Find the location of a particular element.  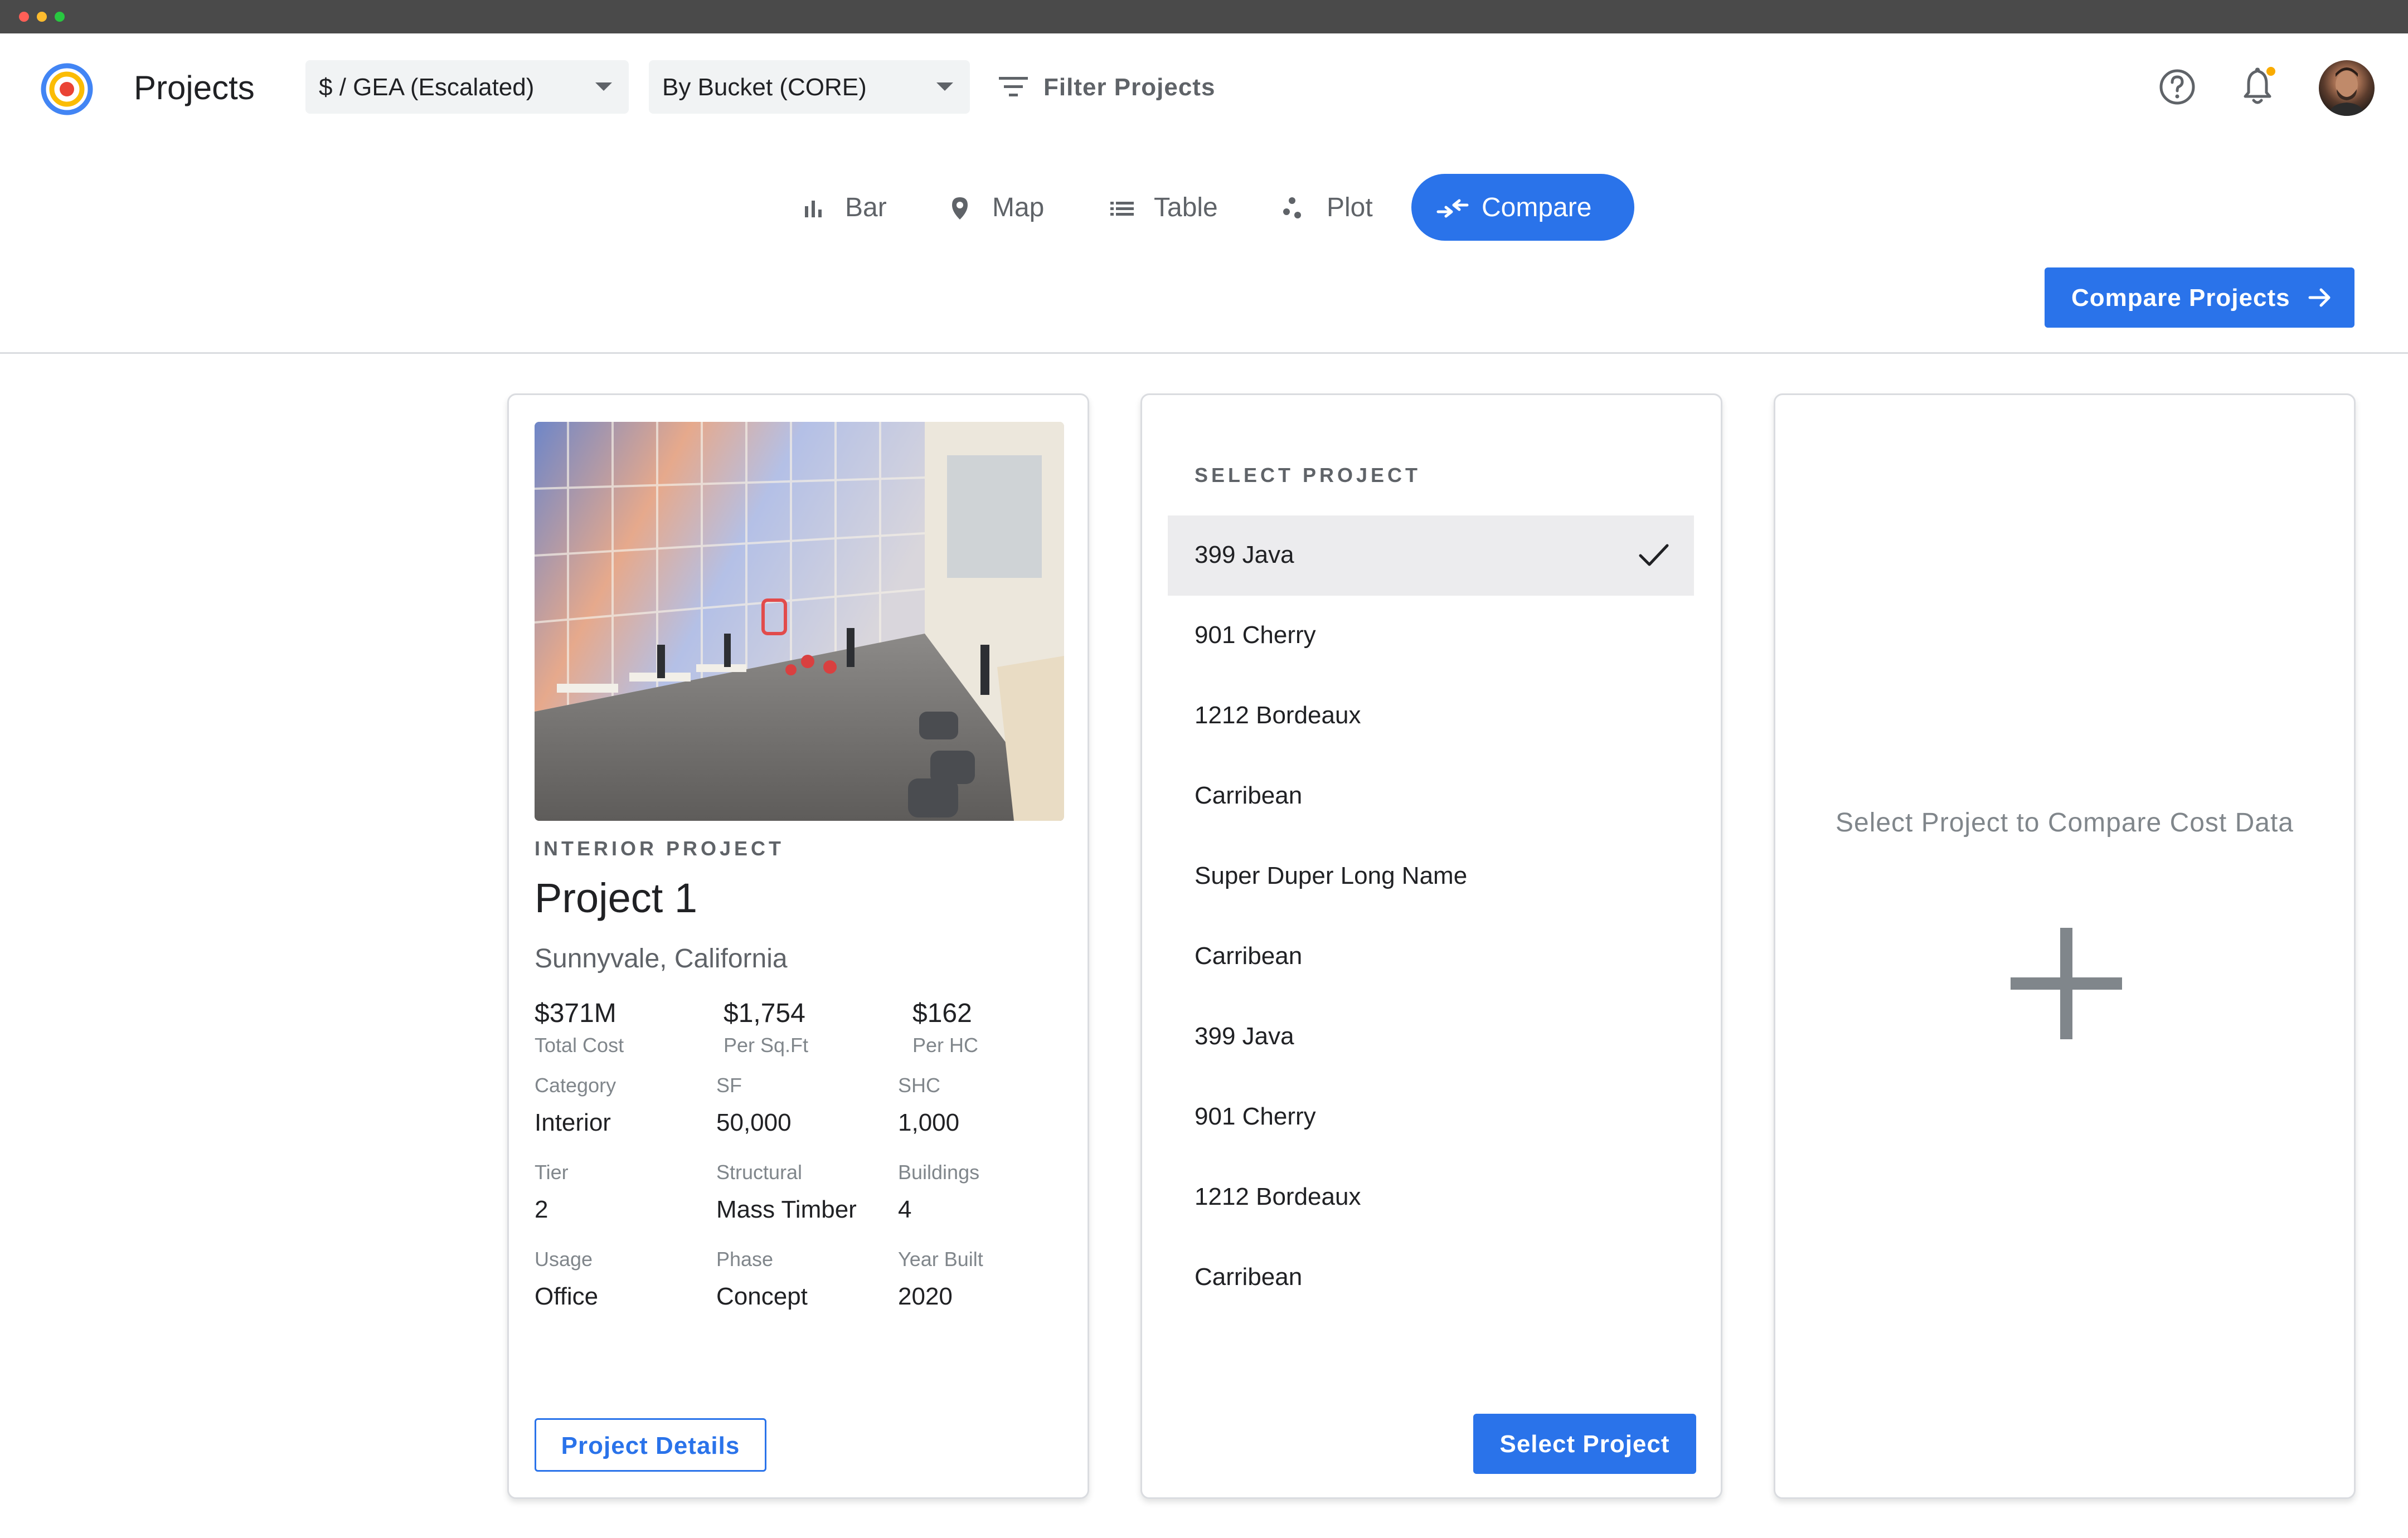

user-photo-icon is located at coordinates (2347, 91).